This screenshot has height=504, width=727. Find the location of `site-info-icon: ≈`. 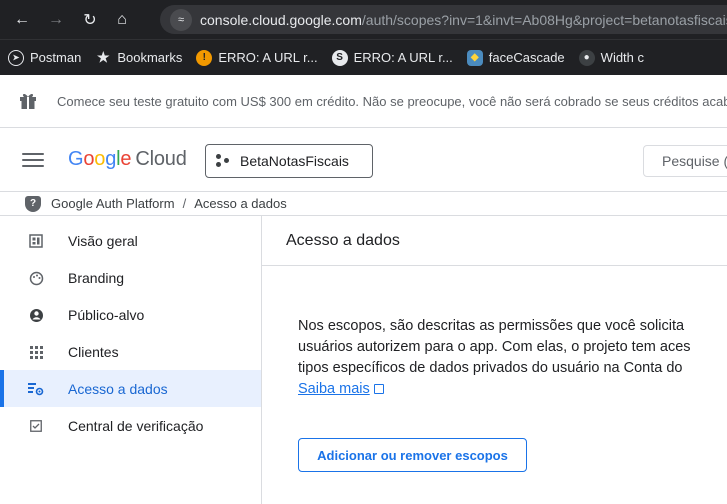

site-info-icon: ≈ is located at coordinates (181, 19).